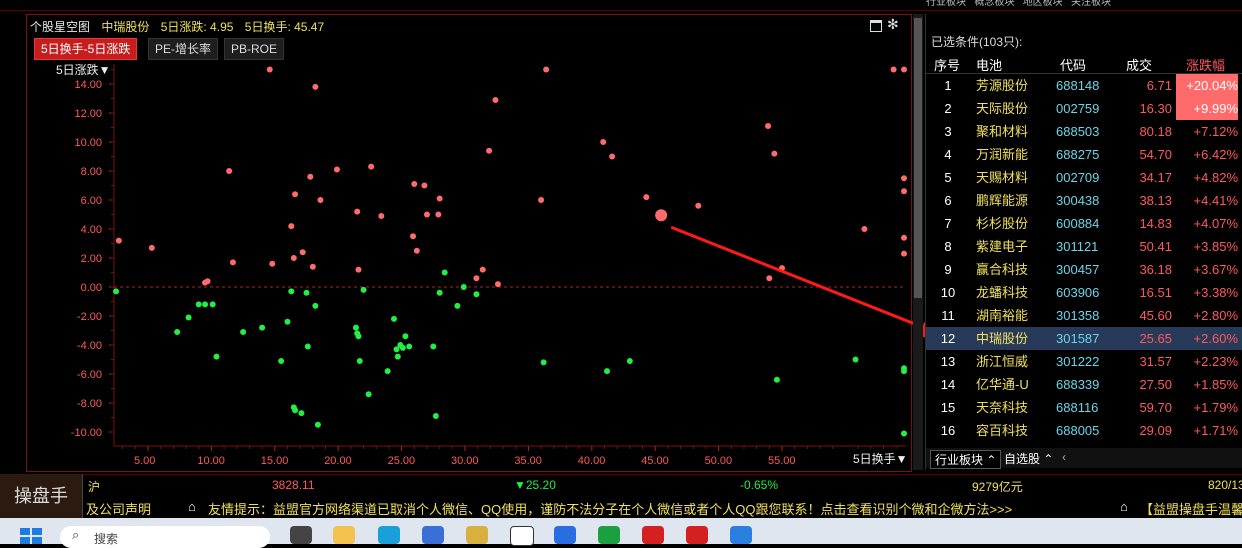  I want to click on market-volume: 9279亿元, so click(997, 487).